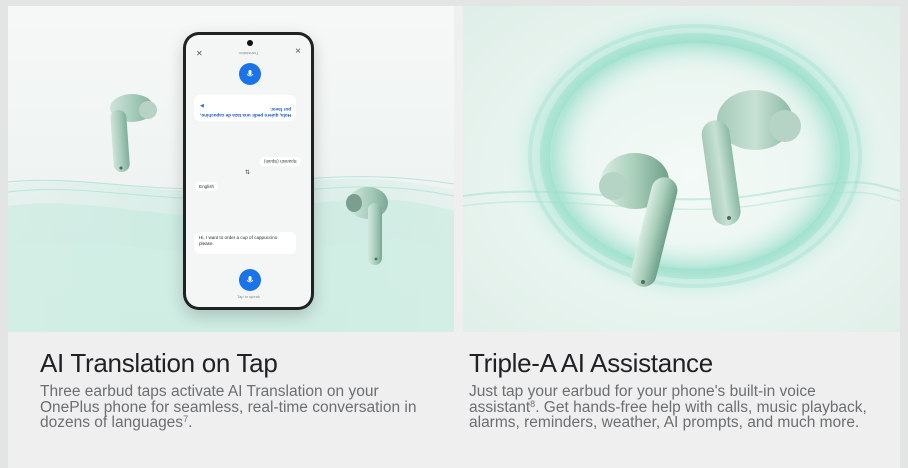  I want to click on top-mic-button, so click(250, 74).